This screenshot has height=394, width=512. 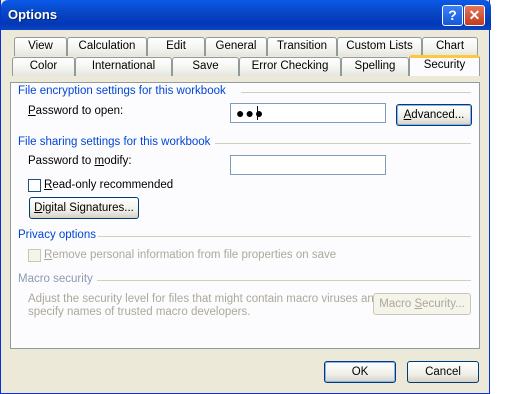 What do you see at coordinates (444, 65) in the screenshot?
I see `tab-security: Security` at bounding box center [444, 65].